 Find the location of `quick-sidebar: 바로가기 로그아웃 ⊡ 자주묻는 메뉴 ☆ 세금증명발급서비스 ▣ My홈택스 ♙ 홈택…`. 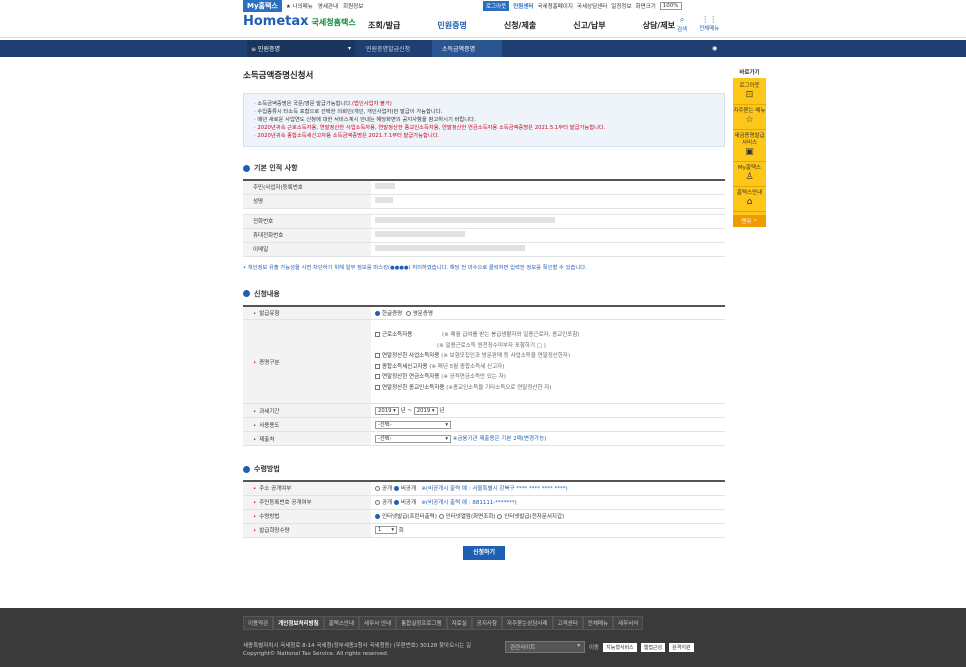

quick-sidebar: 바로가기 로그아웃 ⊡ 자주묻는 메뉴 ☆ 세금증명발급서비스 ▣ My홈택스 ♙ 홈택… is located at coordinates (749, 147).